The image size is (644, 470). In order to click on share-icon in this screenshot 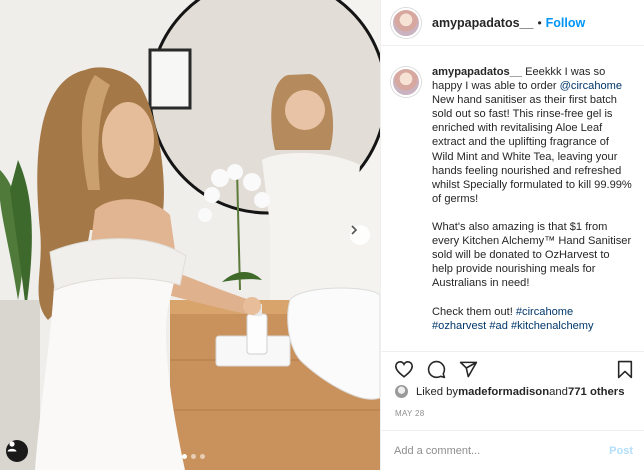, I will do `click(468, 369)`.